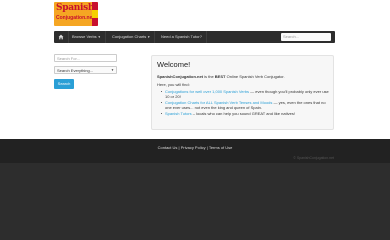 This screenshot has width=390, height=240. I want to click on intro-end: Online Spanish Verb Conjugator., so click(255, 76).